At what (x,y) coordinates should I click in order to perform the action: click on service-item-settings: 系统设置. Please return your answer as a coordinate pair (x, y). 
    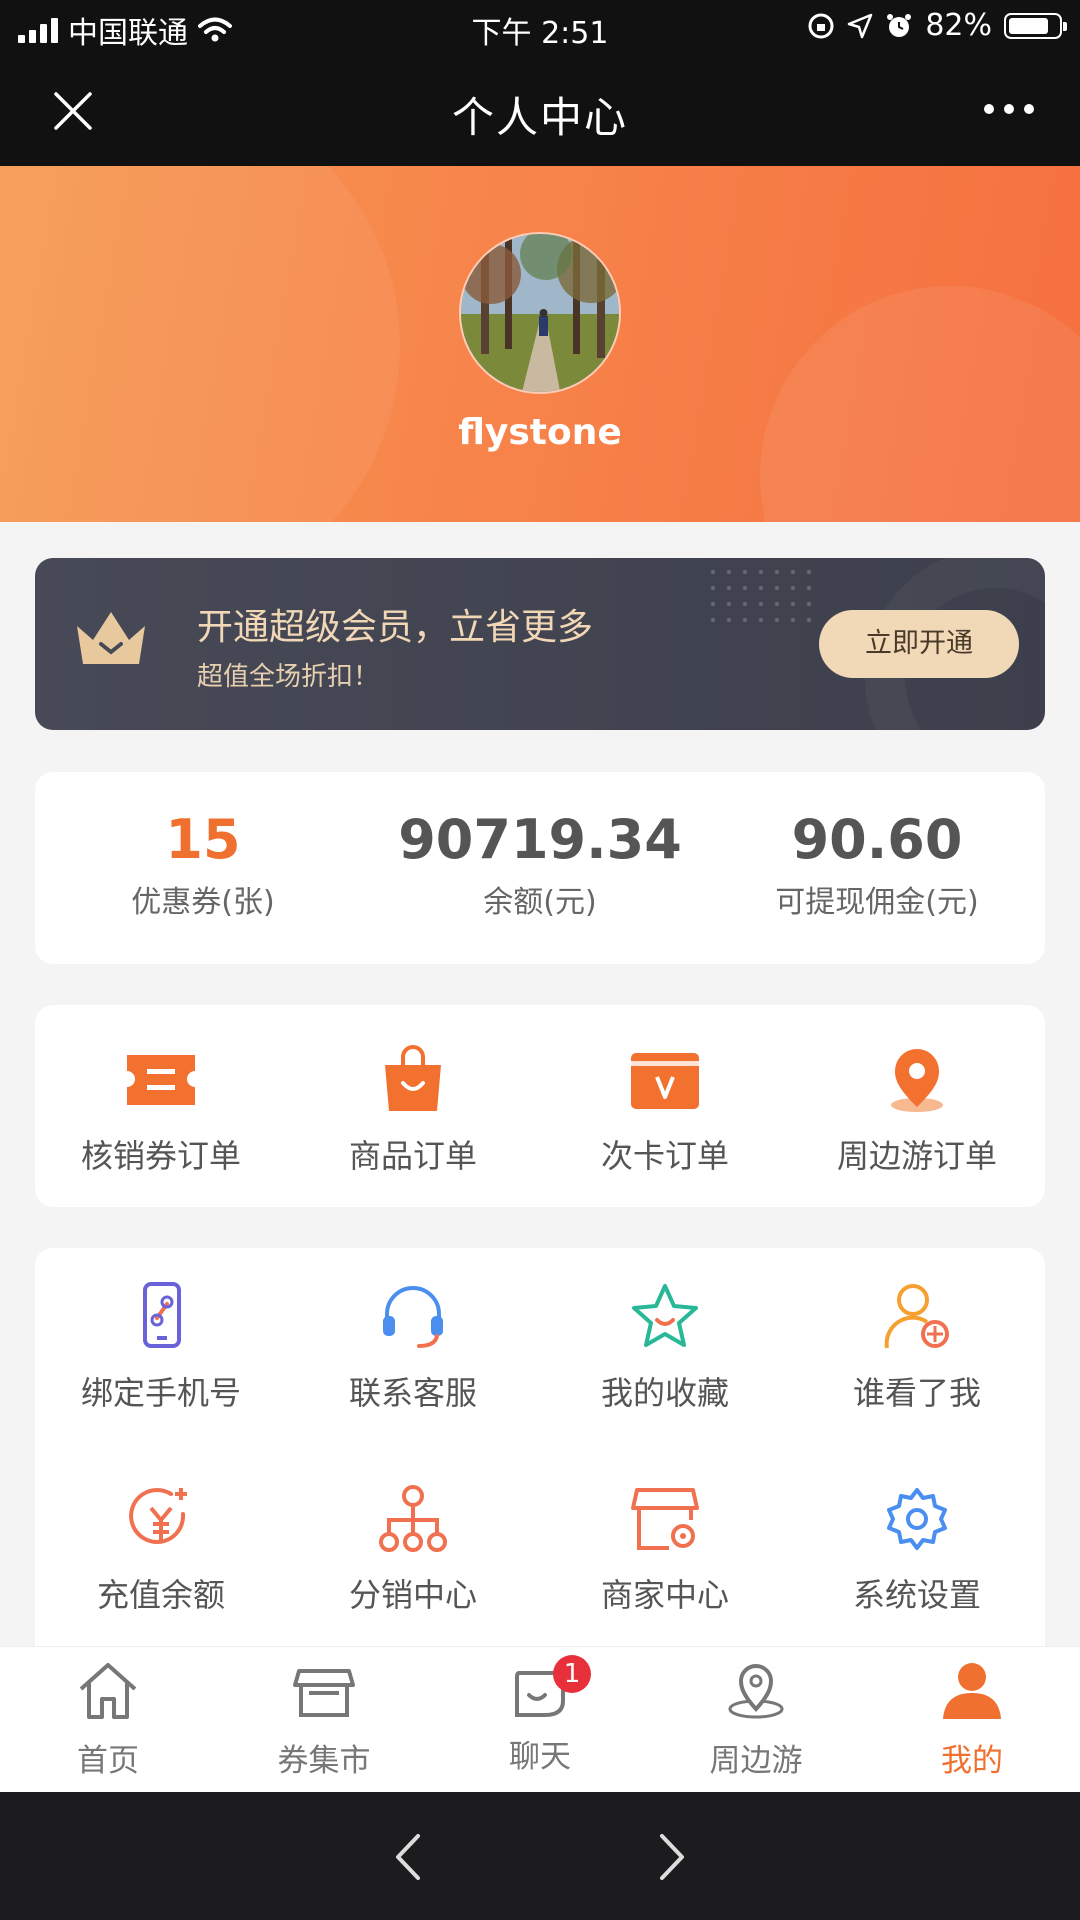
    Looking at the image, I should click on (917, 1550).